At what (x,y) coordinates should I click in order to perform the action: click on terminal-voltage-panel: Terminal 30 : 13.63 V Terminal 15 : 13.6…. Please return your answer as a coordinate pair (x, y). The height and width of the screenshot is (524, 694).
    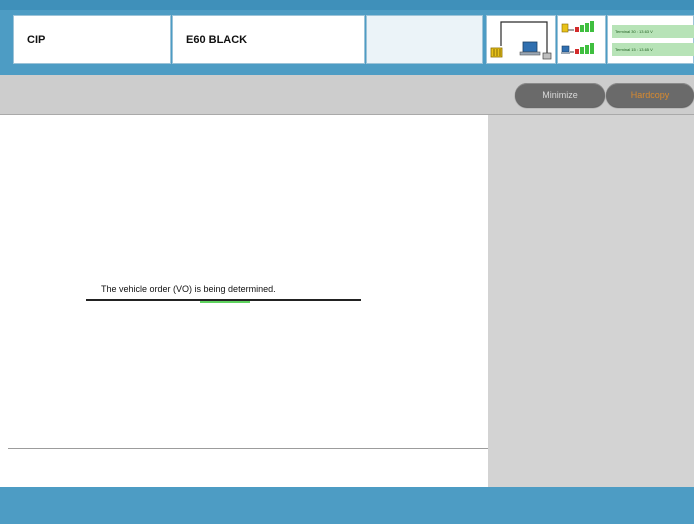
    Looking at the image, I should click on (650, 39).